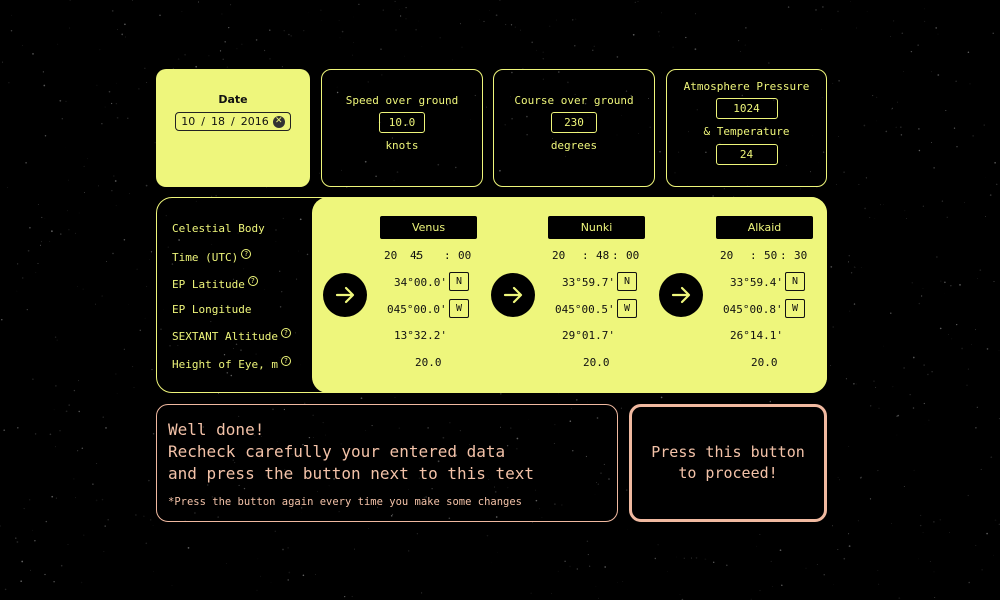 The image size is (1000, 600). I want to click on speed-input: 10.0, so click(402, 122).